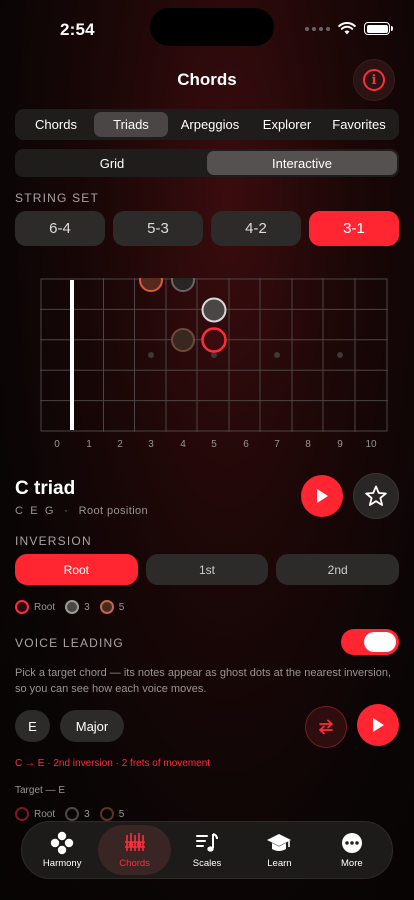 Image resolution: width=414 pixels, height=900 pixels. I want to click on cellular-icon, so click(317, 28).